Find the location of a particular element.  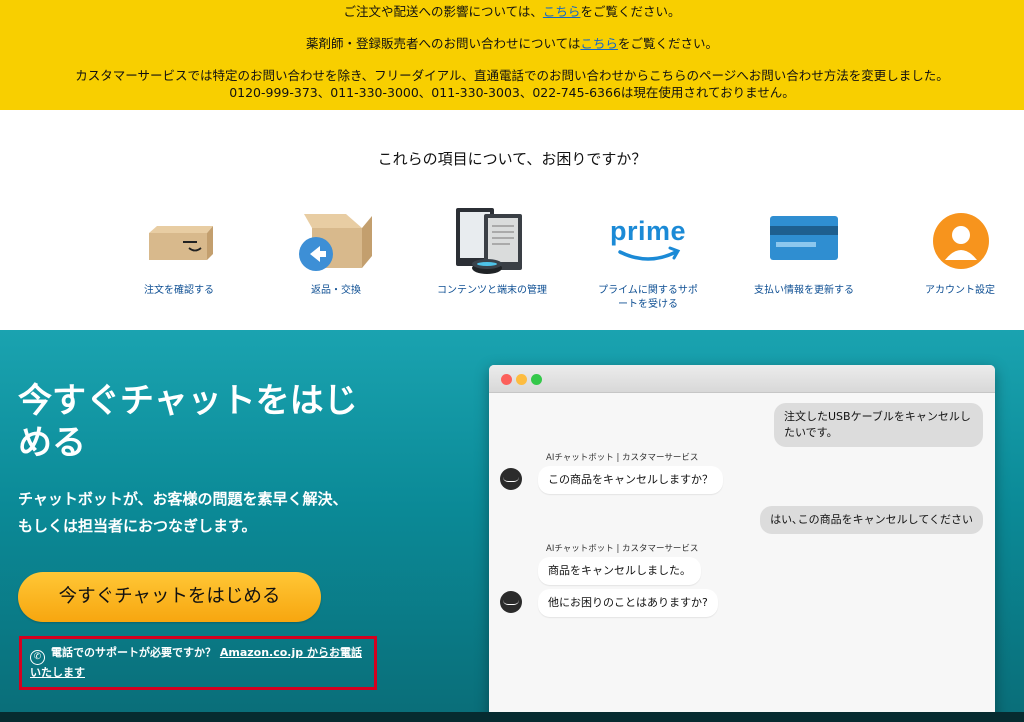

devices-icon is located at coordinates (492, 243).